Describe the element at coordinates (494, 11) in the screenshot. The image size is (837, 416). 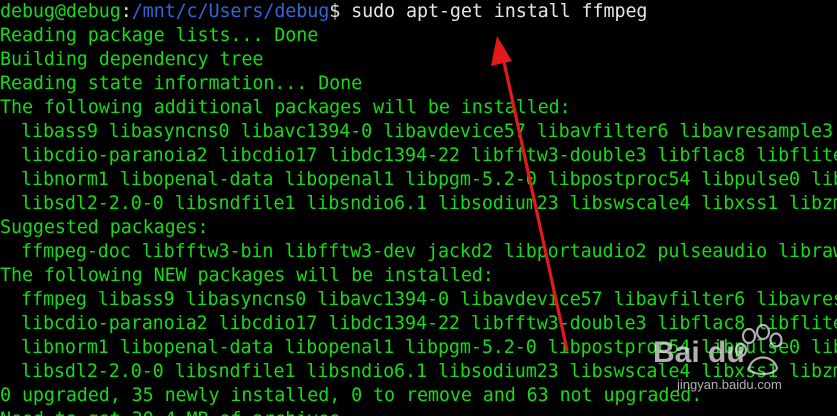
I see `prompt-command: sudo apt-get install ffmpeg` at that location.